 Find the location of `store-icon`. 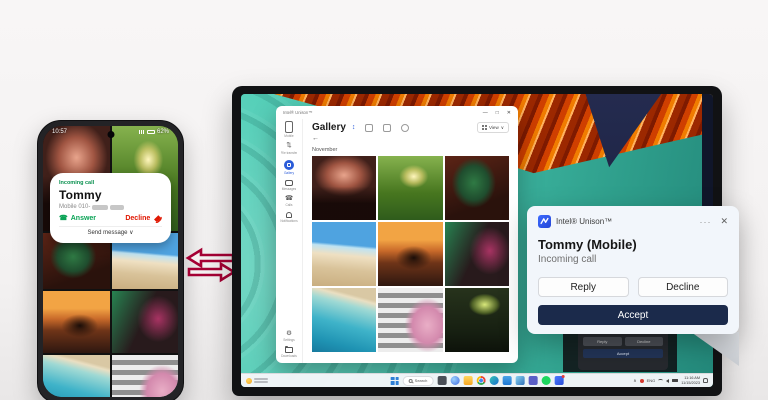

store-icon is located at coordinates (507, 380).